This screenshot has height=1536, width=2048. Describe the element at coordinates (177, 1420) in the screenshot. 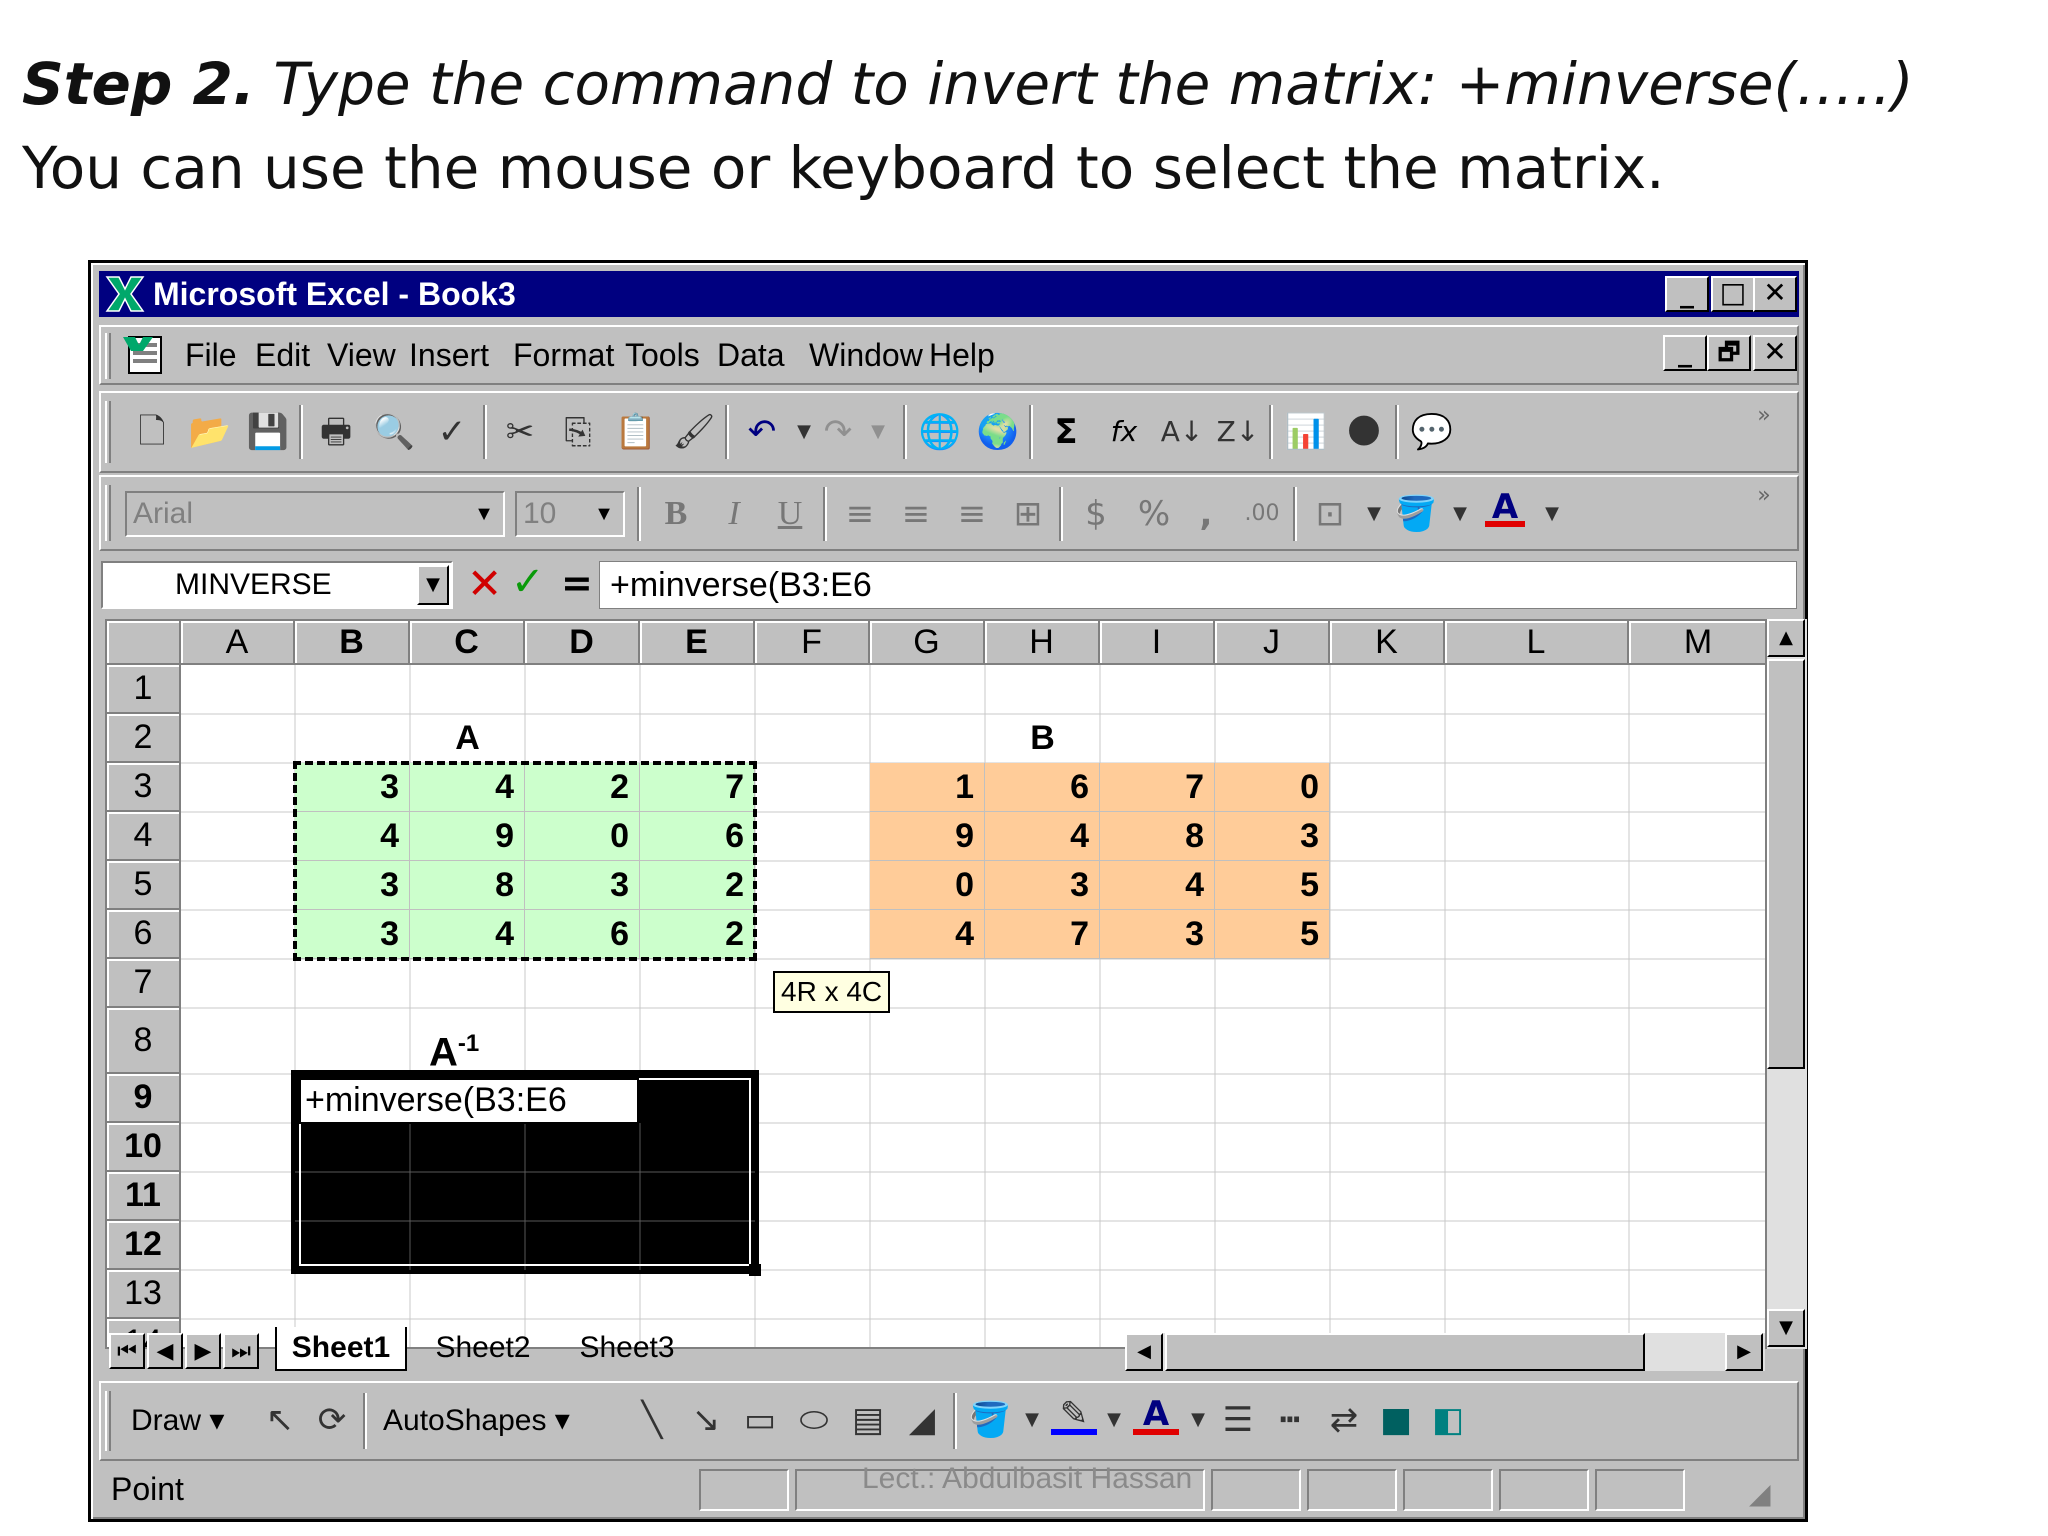

I see `draw-menu-button: Draw ▾` at that location.